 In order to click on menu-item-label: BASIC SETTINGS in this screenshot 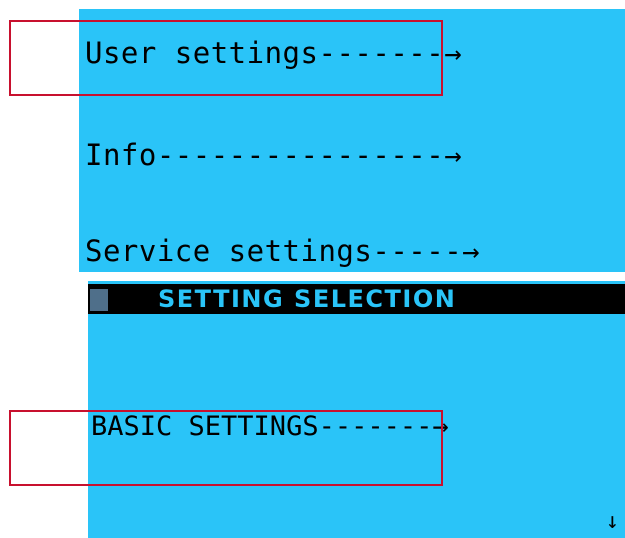, I will do `click(205, 426)`.